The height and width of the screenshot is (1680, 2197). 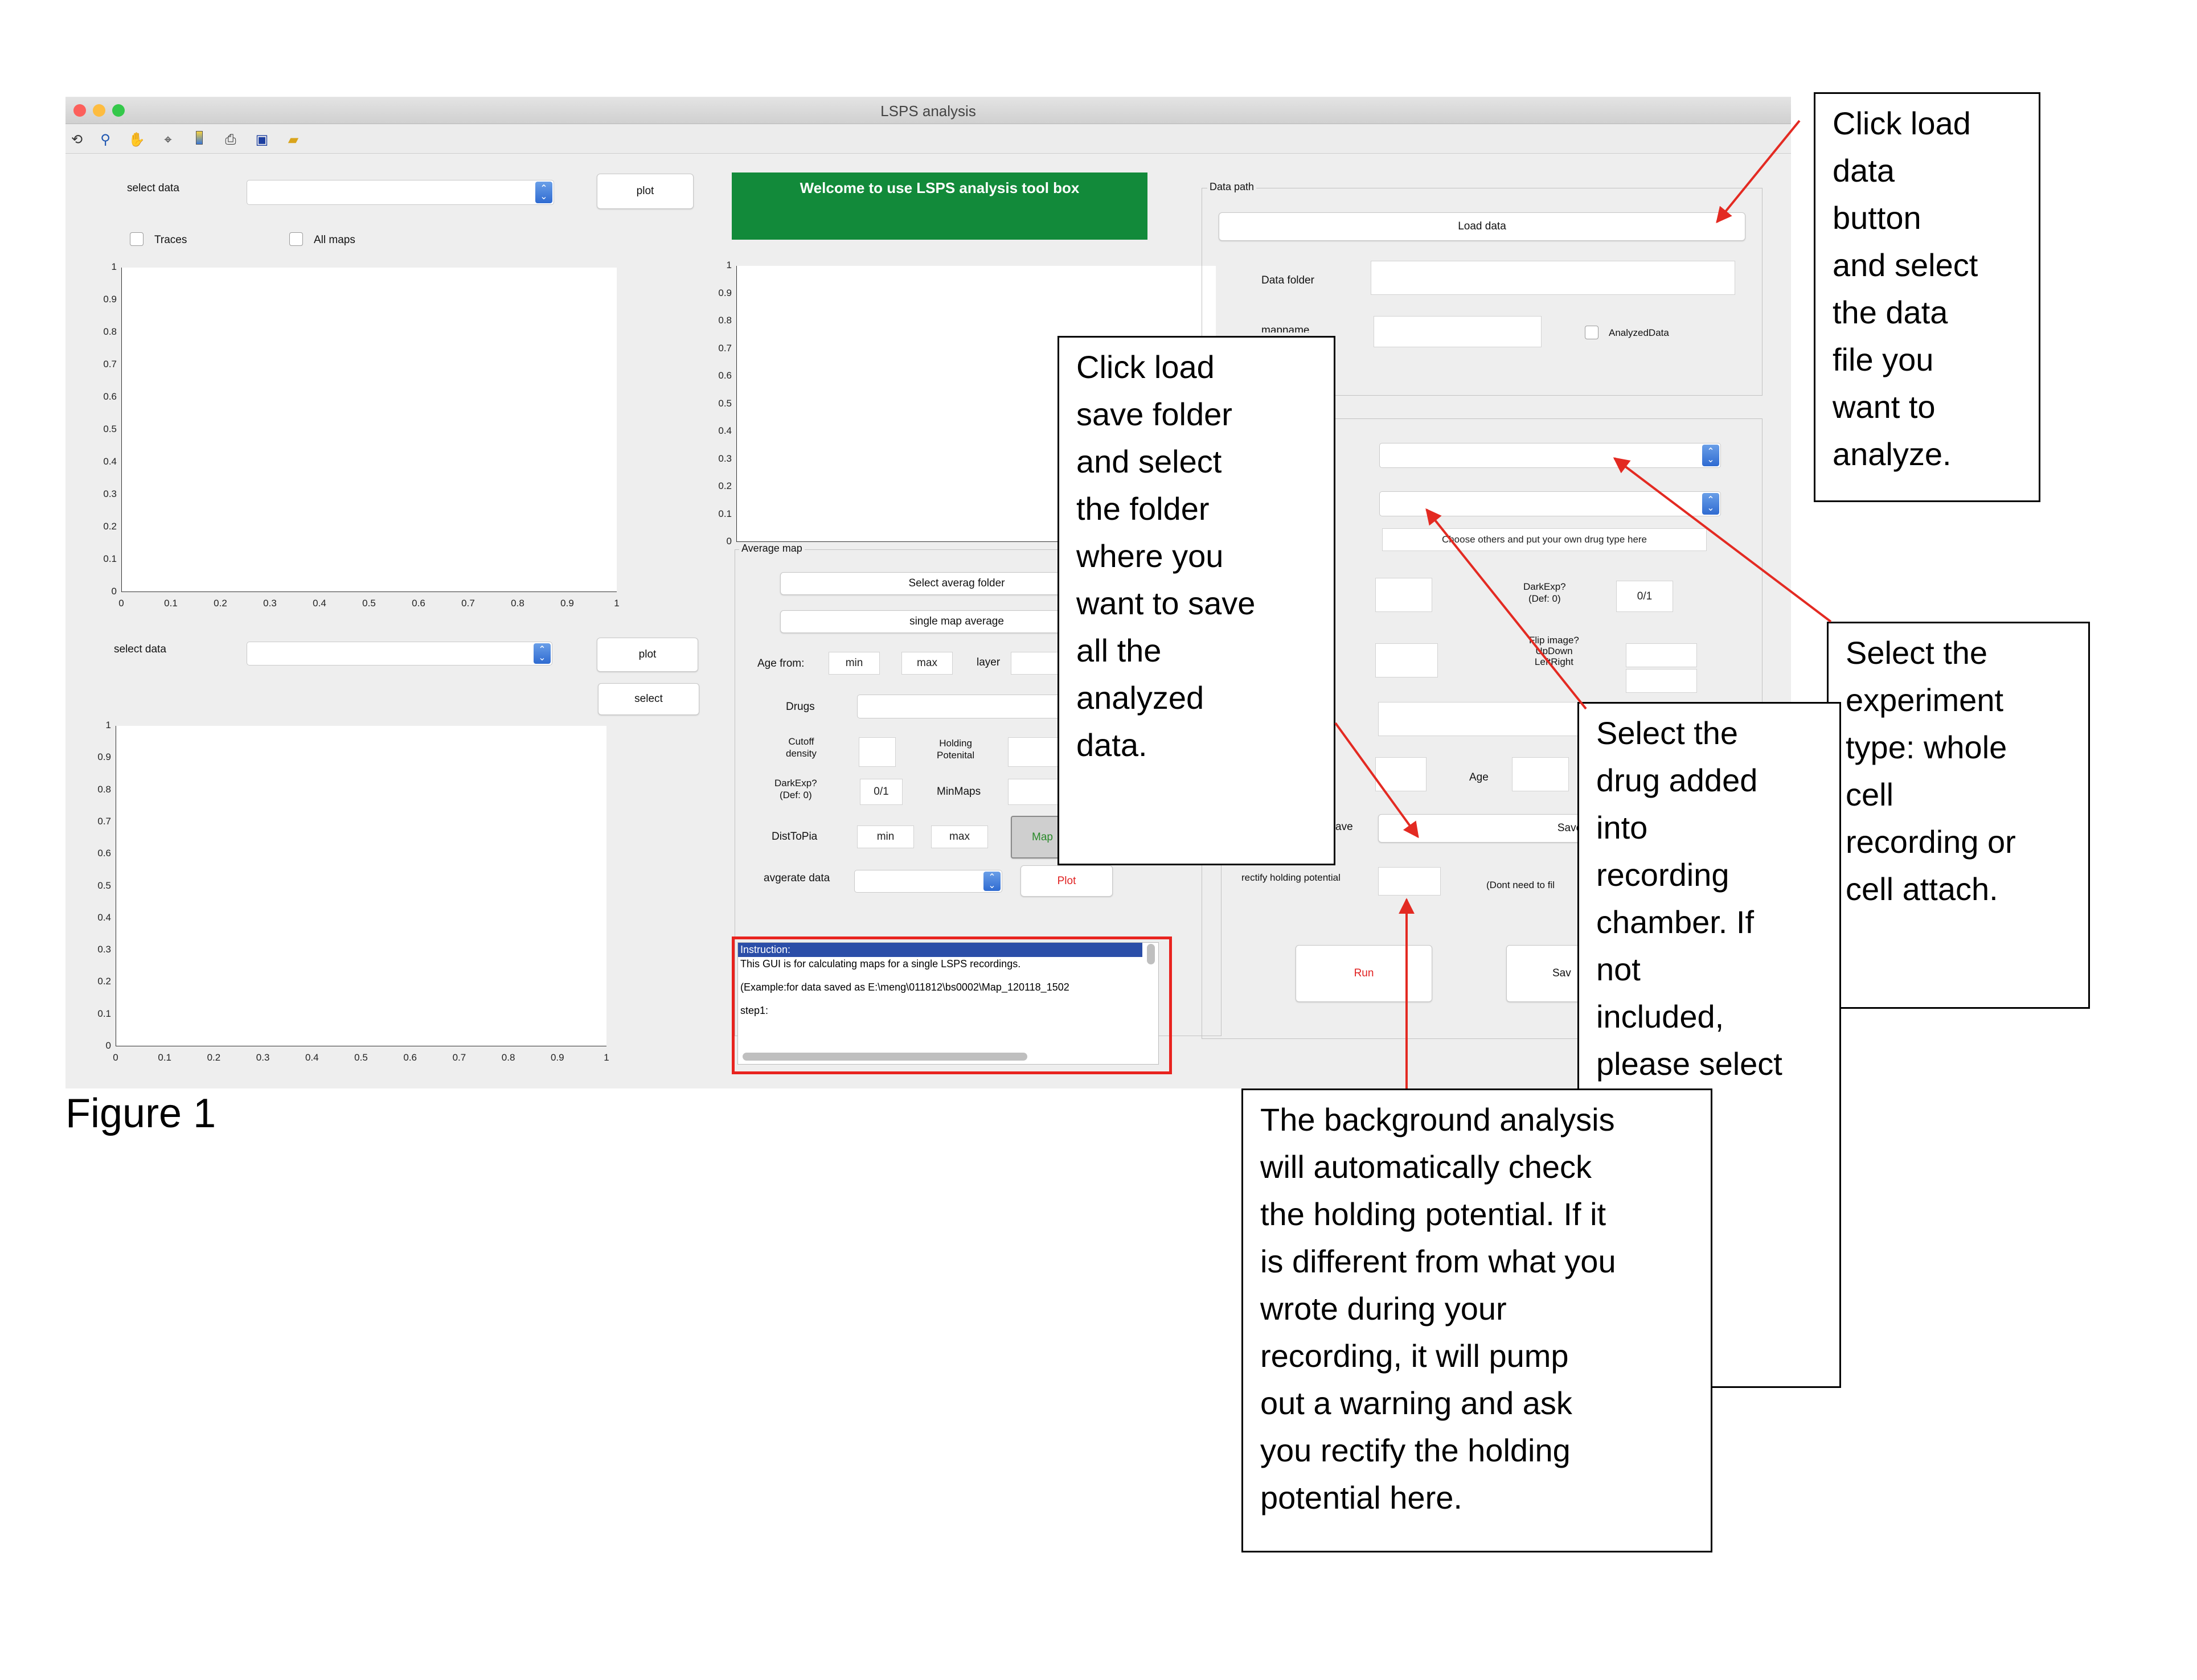 What do you see at coordinates (1544, 592) in the screenshot?
I see `settings-darkexp-label: DarkExp? (Def: 0)` at bounding box center [1544, 592].